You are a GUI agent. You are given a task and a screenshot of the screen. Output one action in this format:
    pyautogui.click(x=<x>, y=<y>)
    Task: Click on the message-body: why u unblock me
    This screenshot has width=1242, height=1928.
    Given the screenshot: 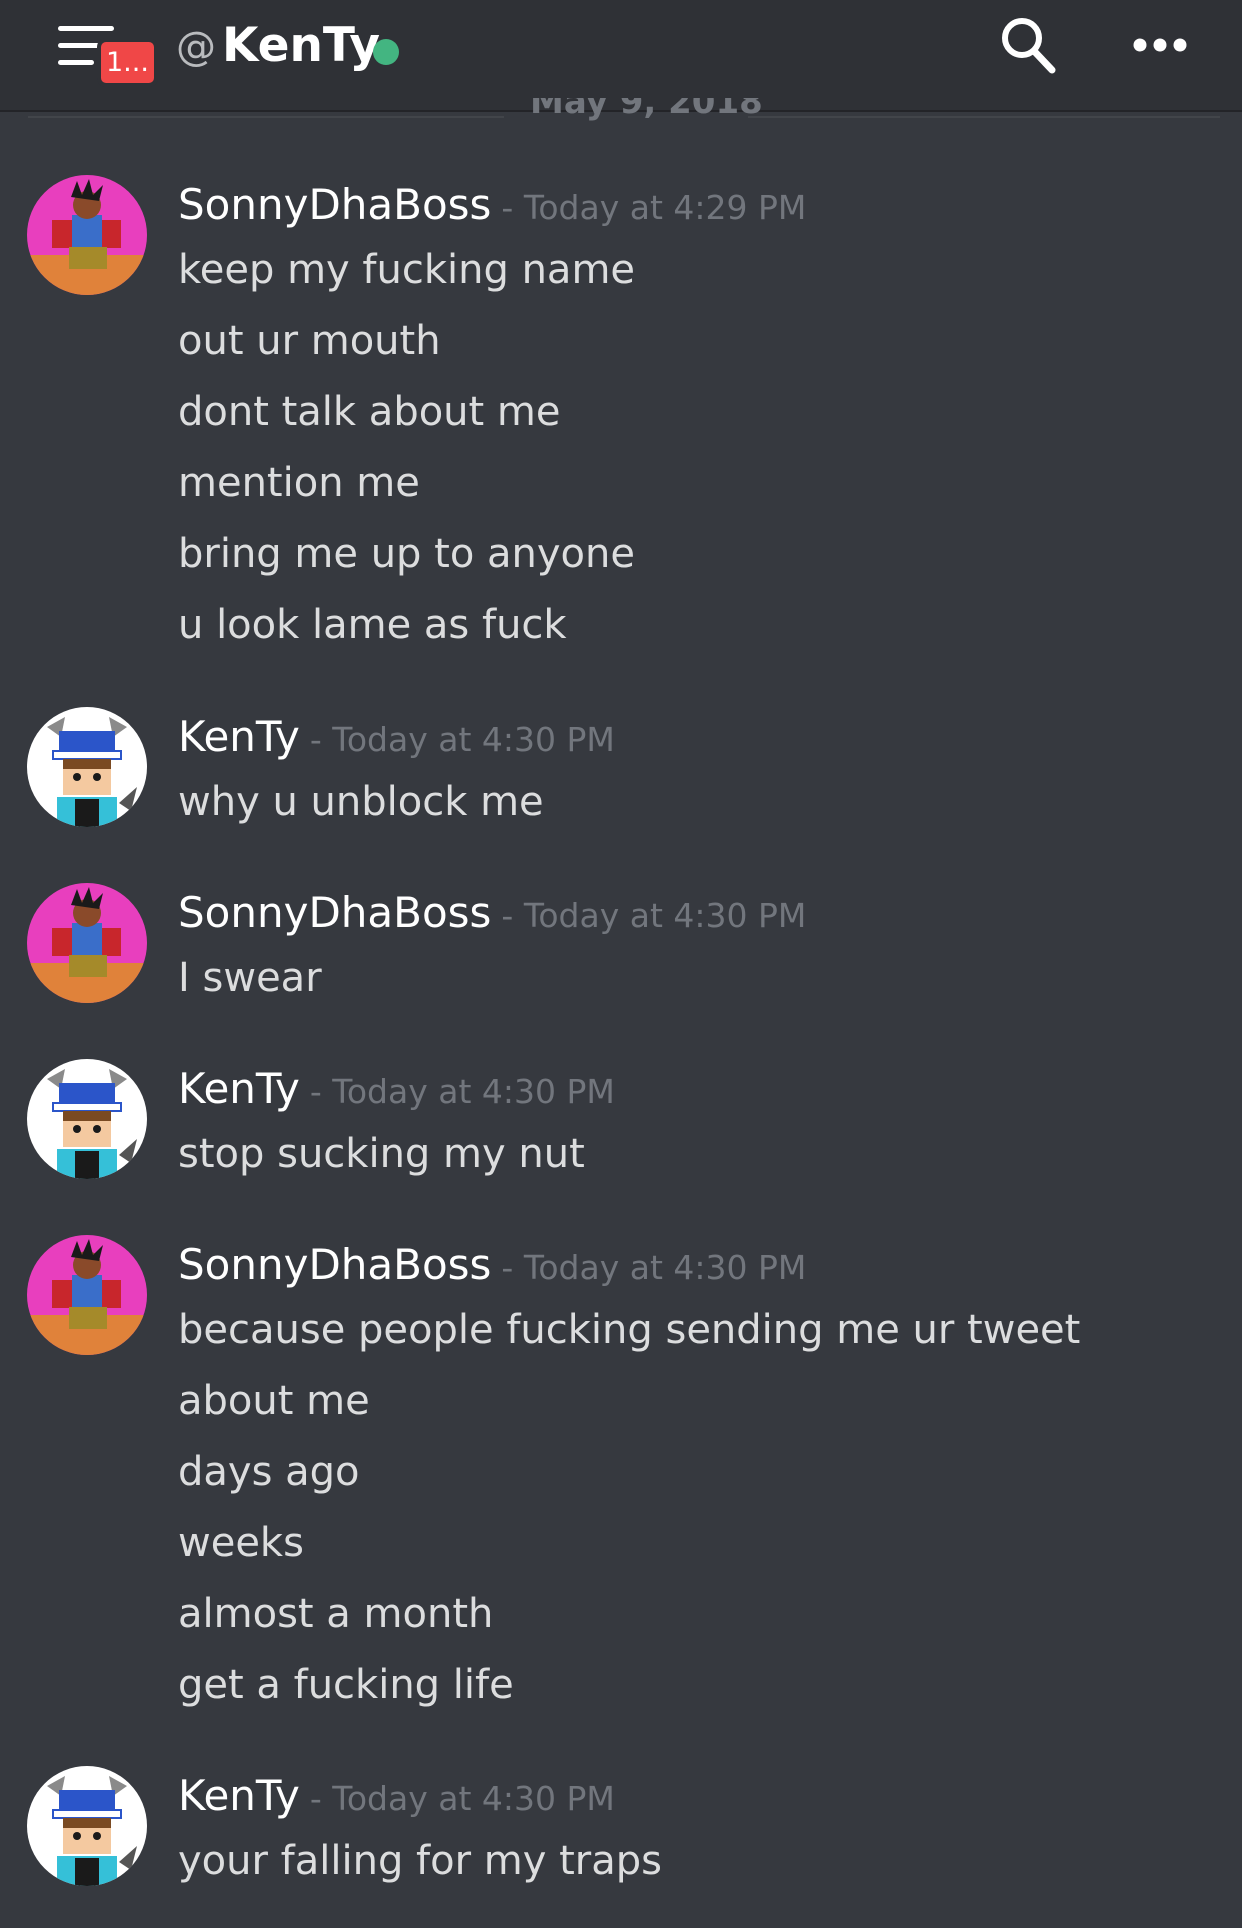 What is the action you would take?
    pyautogui.click(x=361, y=802)
    